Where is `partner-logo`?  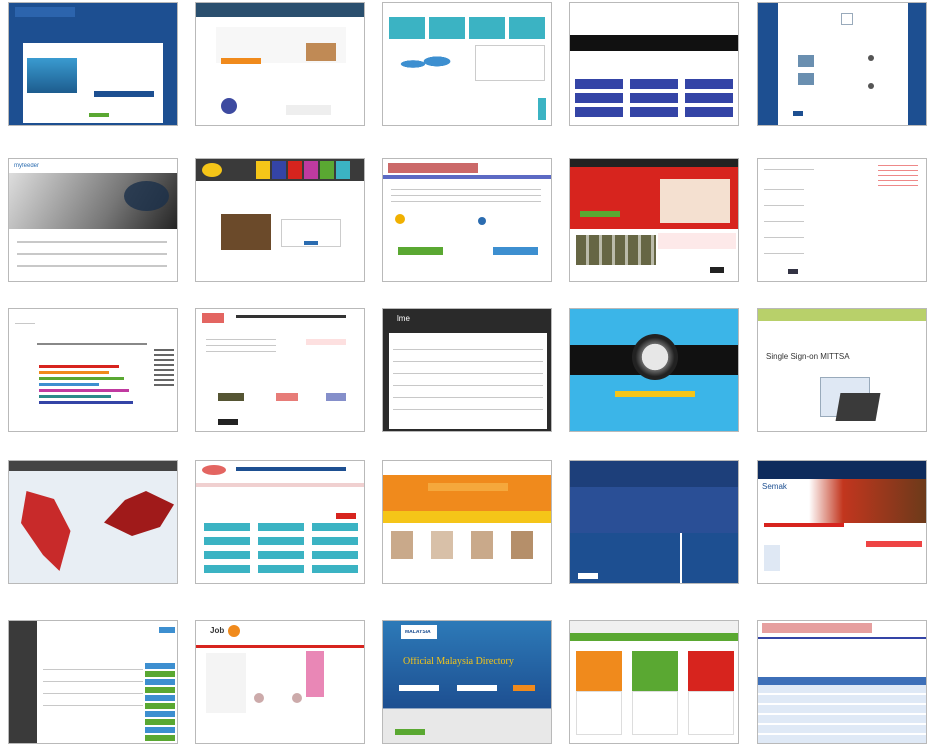 partner-logo is located at coordinates (231, 397).